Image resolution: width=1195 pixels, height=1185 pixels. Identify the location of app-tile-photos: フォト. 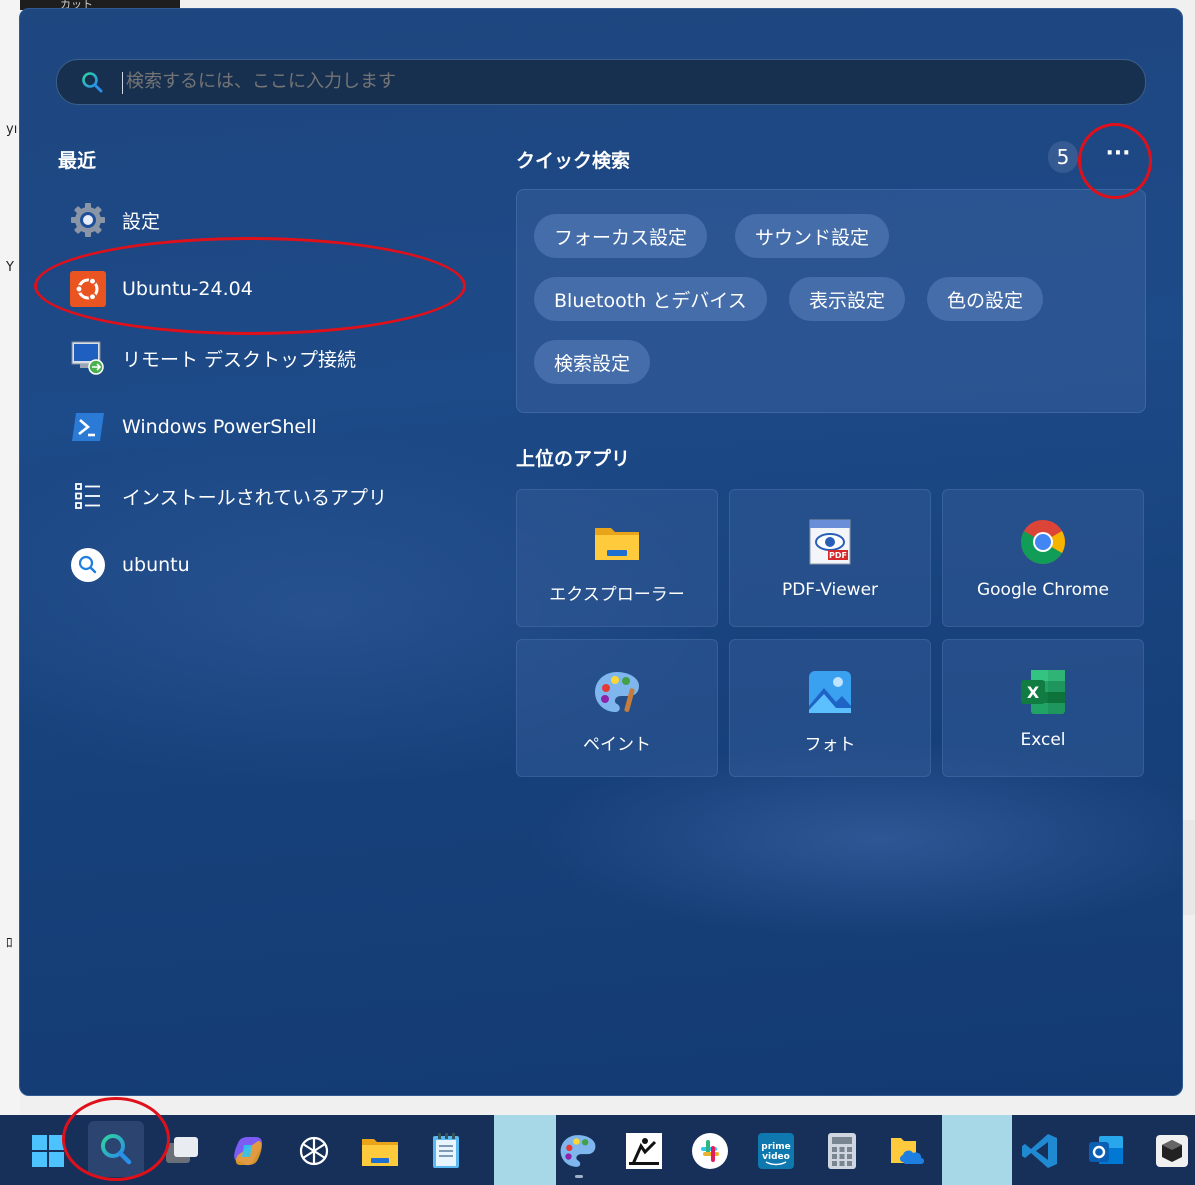
(830, 708).